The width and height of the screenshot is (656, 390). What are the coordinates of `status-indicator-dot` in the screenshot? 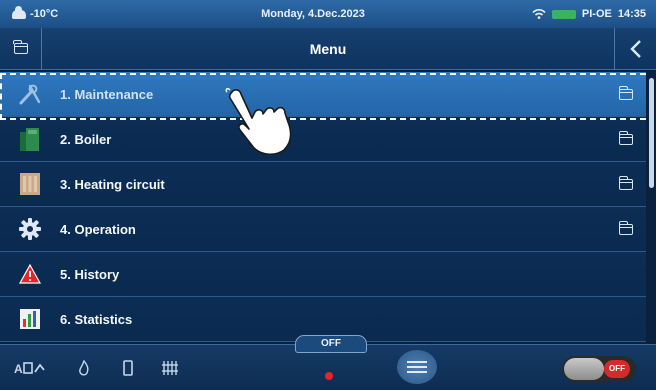 It's located at (329, 376).